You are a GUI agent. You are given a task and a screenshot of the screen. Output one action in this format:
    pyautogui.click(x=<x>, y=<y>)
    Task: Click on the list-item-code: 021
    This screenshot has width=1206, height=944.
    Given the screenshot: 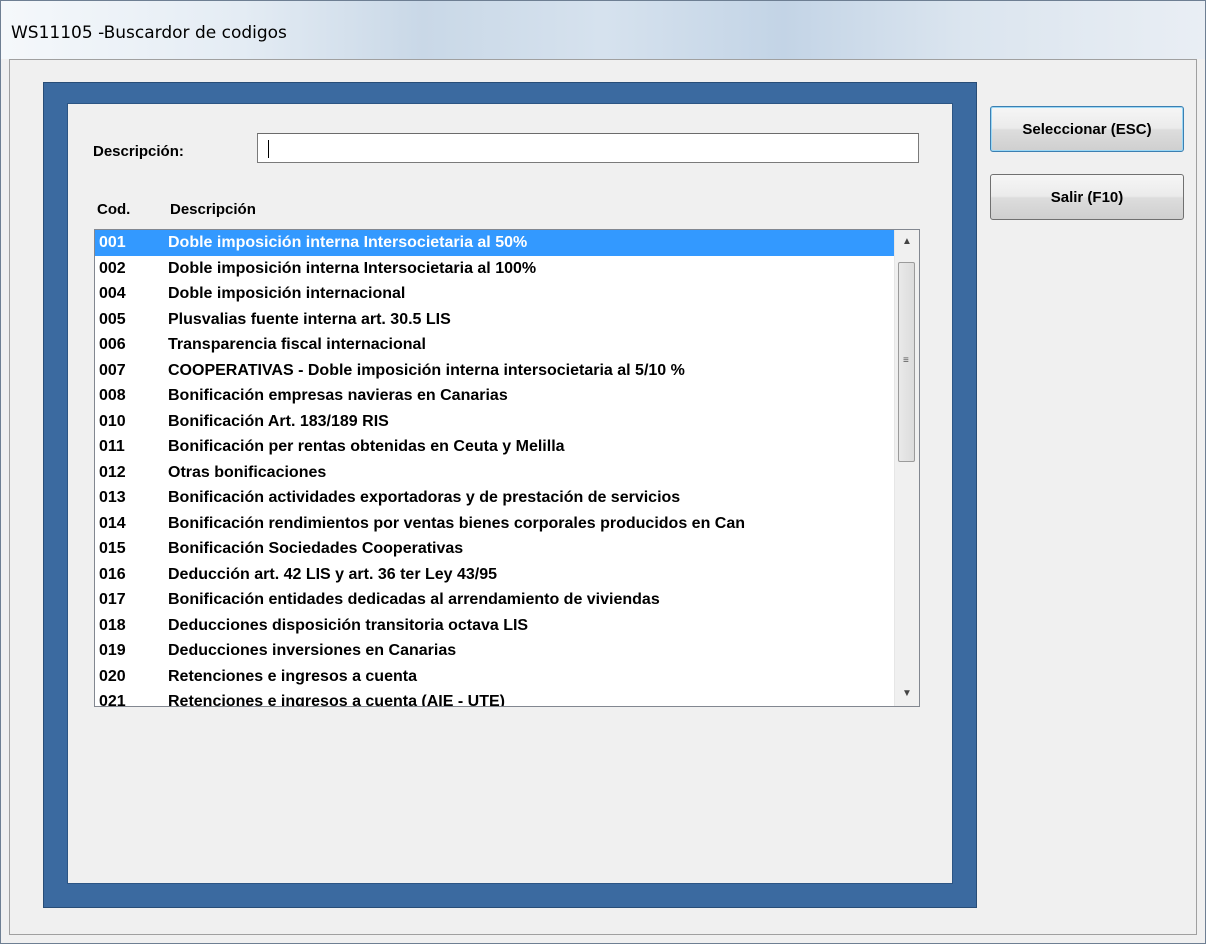 What is the action you would take?
    pyautogui.click(x=112, y=700)
    